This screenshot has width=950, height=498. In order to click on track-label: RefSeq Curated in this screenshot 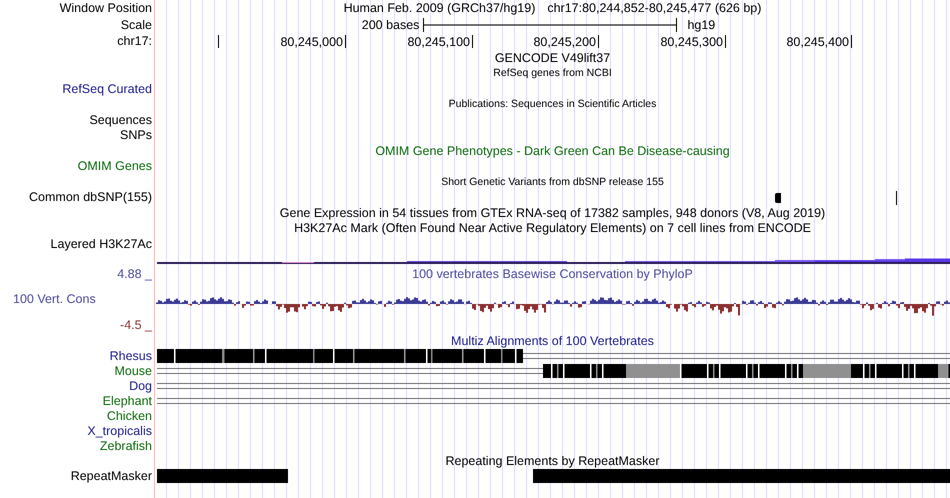, I will do `click(107, 88)`.